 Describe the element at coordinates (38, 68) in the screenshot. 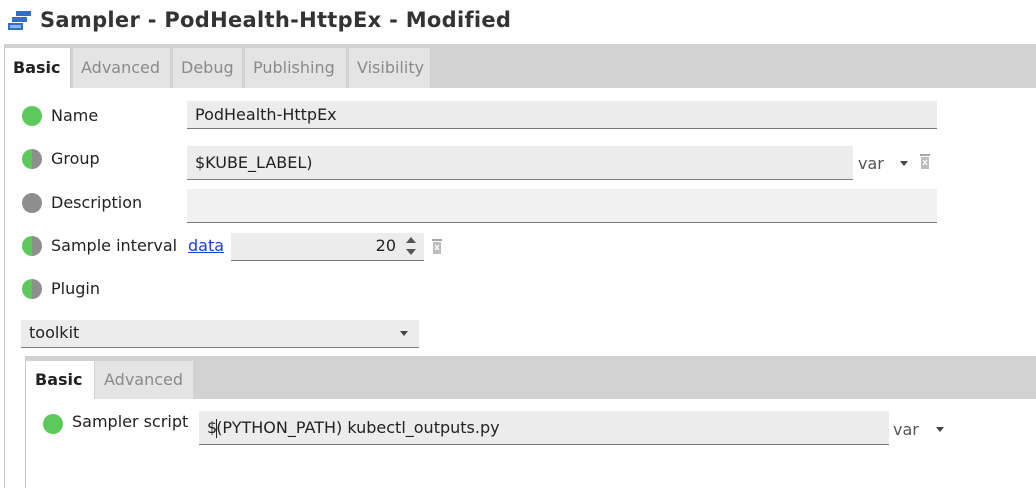

I see `tab-basic: Basic` at that location.